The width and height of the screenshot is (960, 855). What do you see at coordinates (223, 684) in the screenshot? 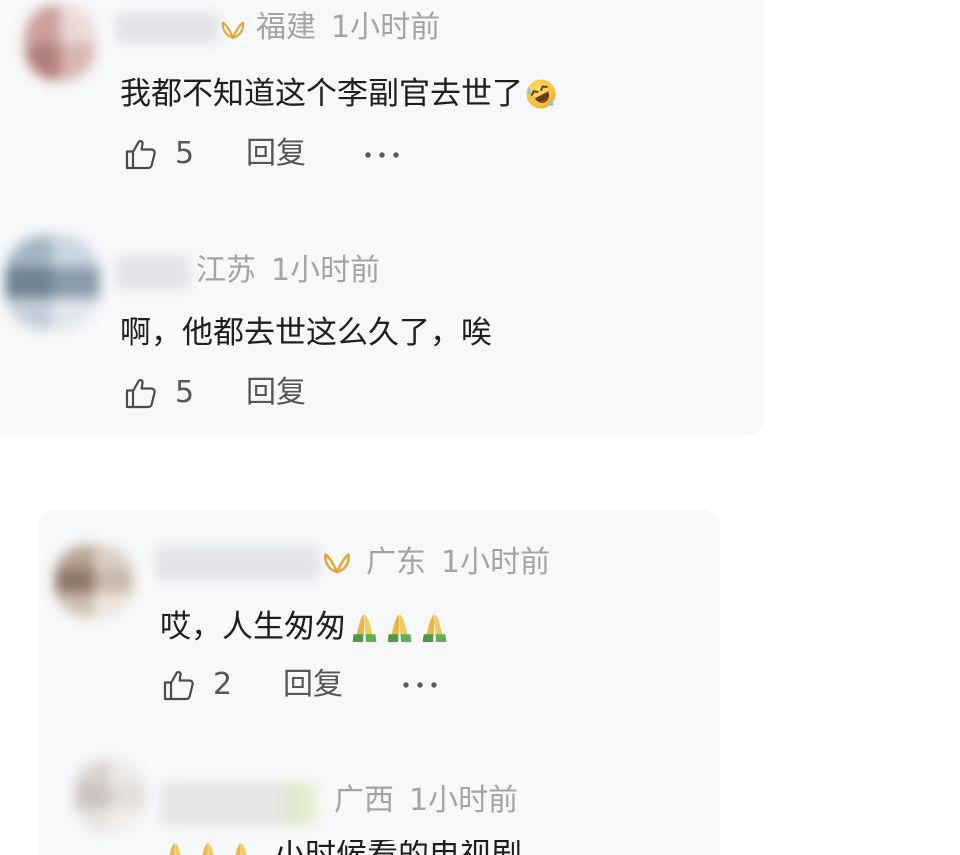
I see `like-count: 2` at bounding box center [223, 684].